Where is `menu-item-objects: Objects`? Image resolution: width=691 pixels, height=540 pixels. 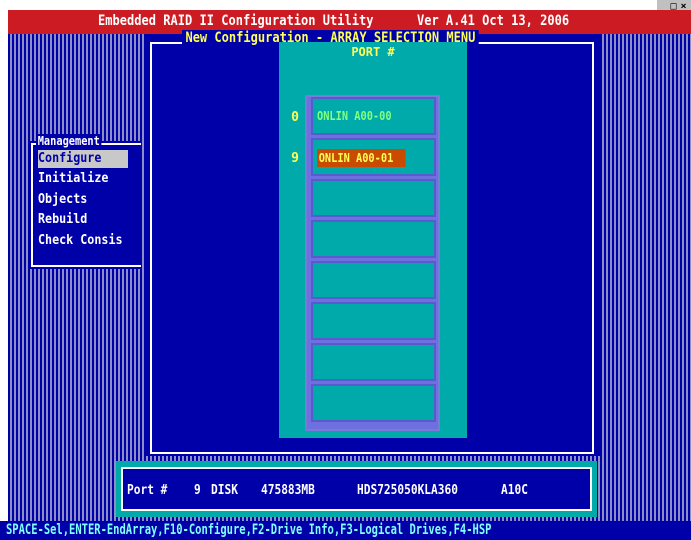
menu-item-objects: Objects is located at coordinates (83, 200).